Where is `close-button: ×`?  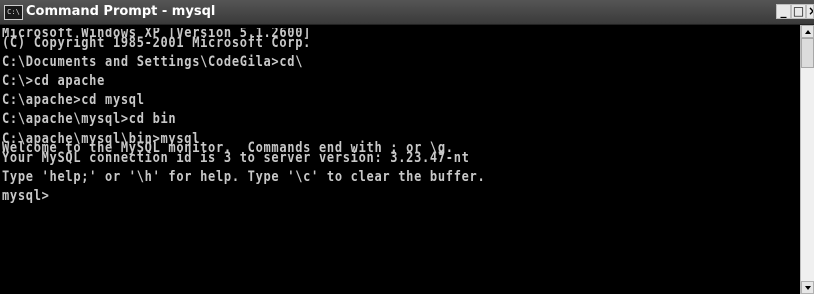
close-button: × is located at coordinates (810, 11).